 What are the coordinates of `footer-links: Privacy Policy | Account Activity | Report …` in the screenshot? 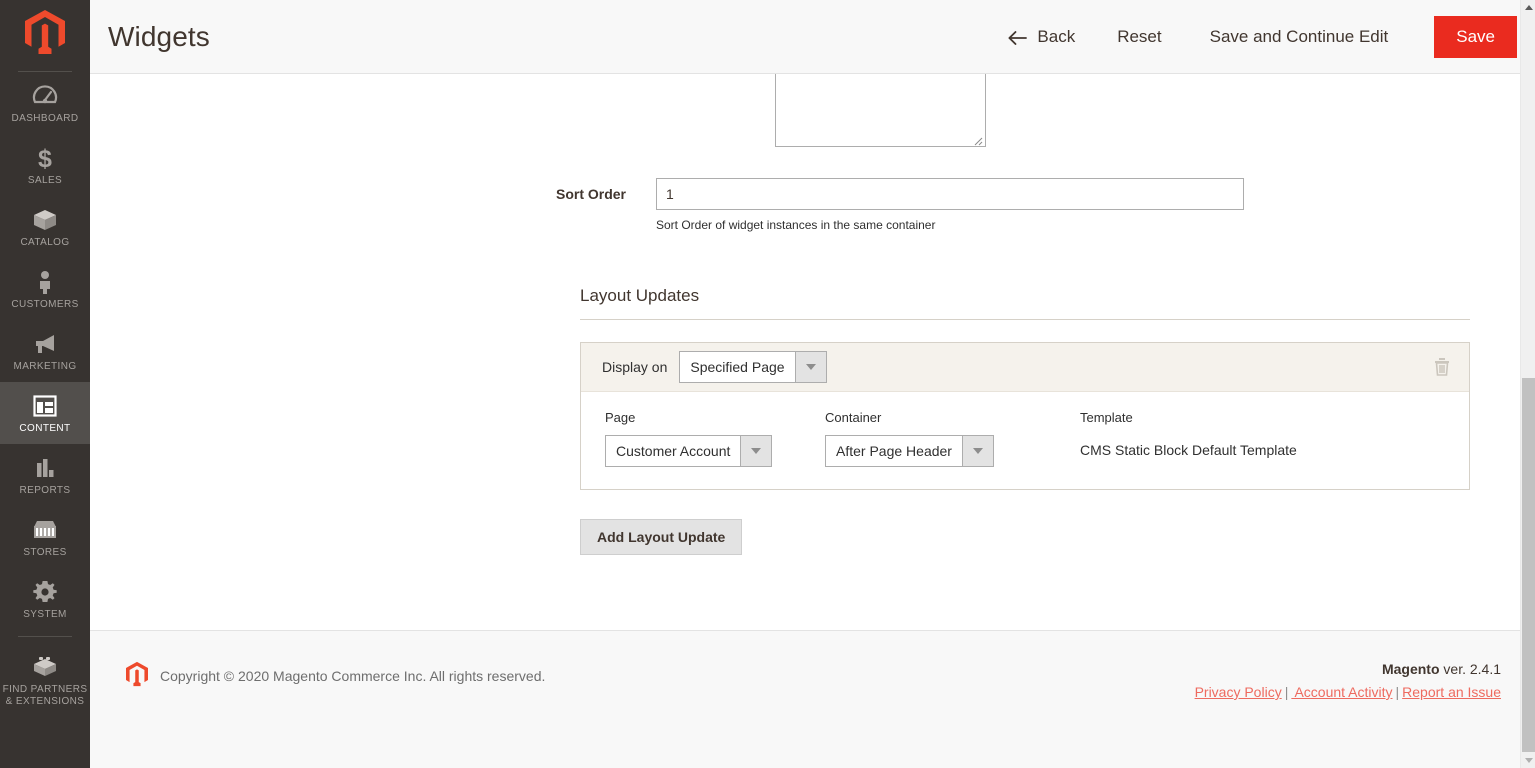 It's located at (1348, 692).